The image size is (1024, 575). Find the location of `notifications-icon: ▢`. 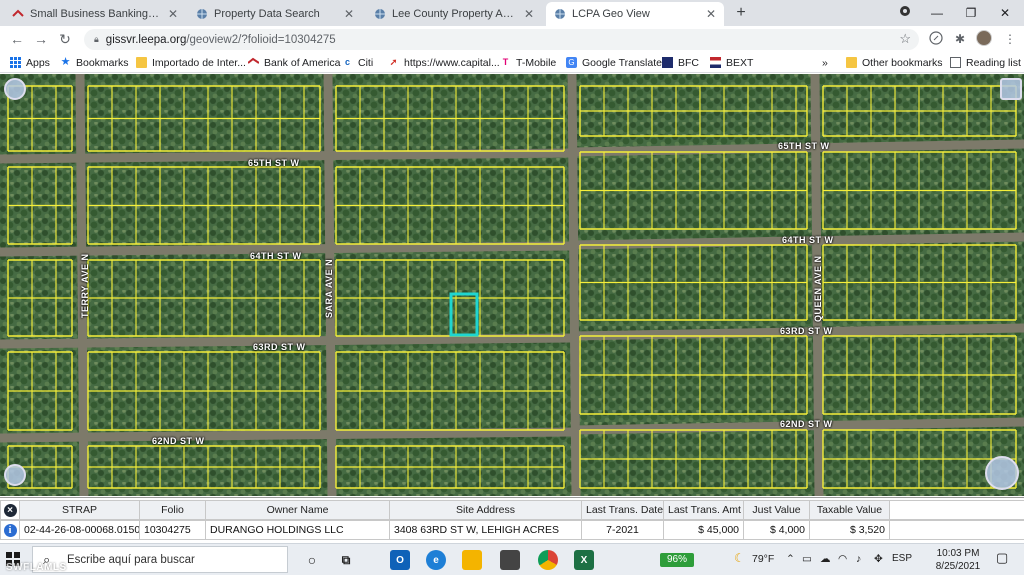

notifications-icon: ▢ is located at coordinates (1002, 558).